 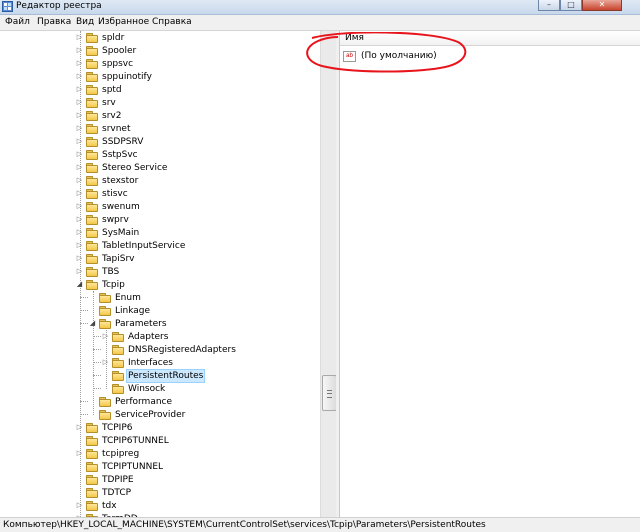 I want to click on tree-item-label: stisvc, so click(x=115, y=193).